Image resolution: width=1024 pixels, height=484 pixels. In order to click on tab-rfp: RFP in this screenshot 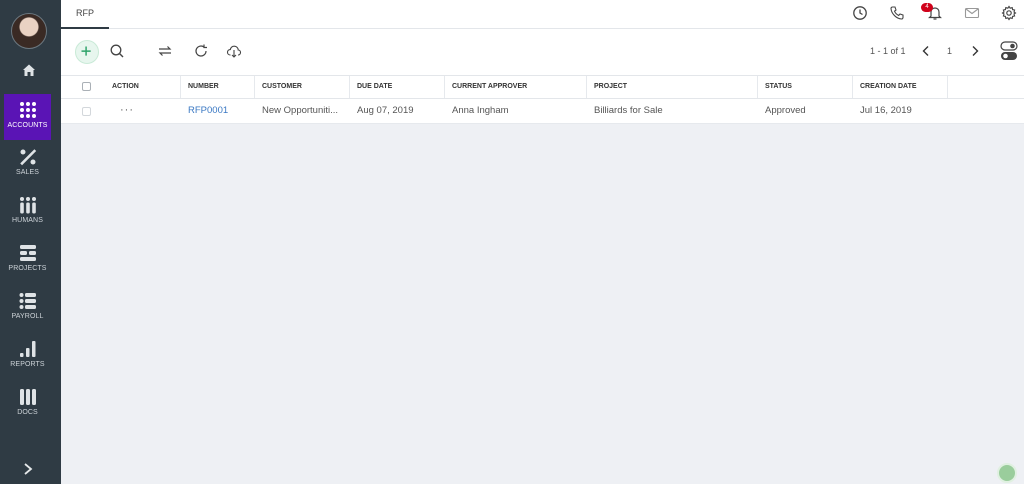, I will do `click(85, 14)`.